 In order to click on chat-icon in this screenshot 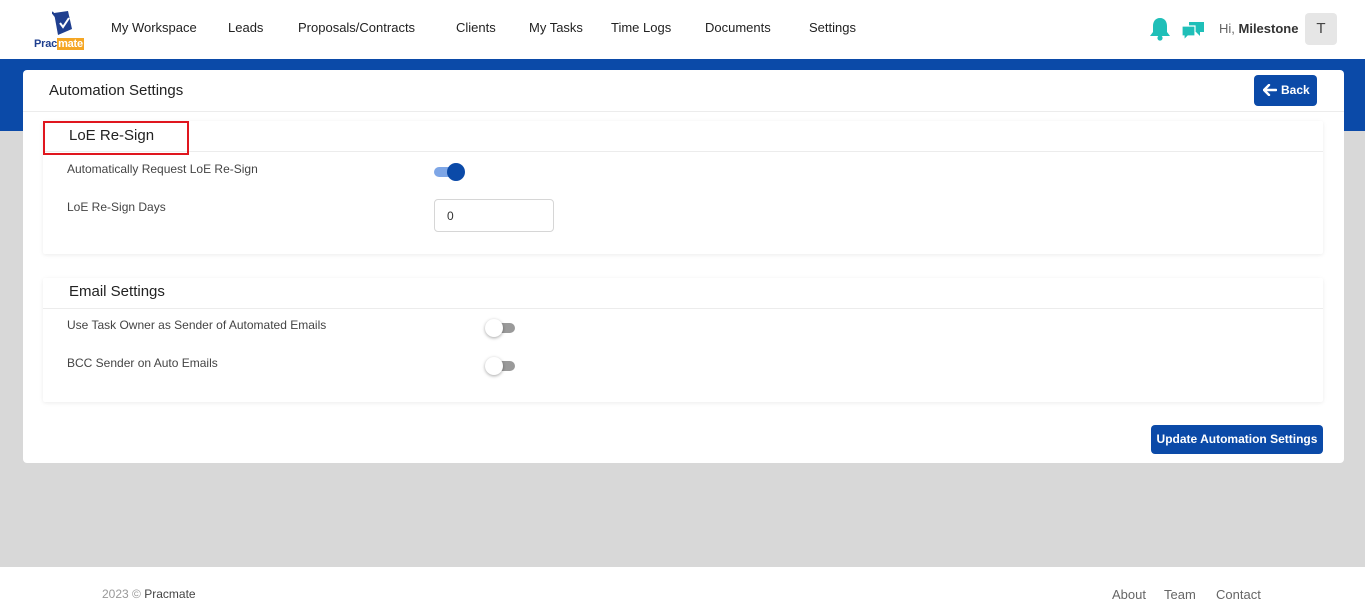, I will do `click(1193, 30)`.